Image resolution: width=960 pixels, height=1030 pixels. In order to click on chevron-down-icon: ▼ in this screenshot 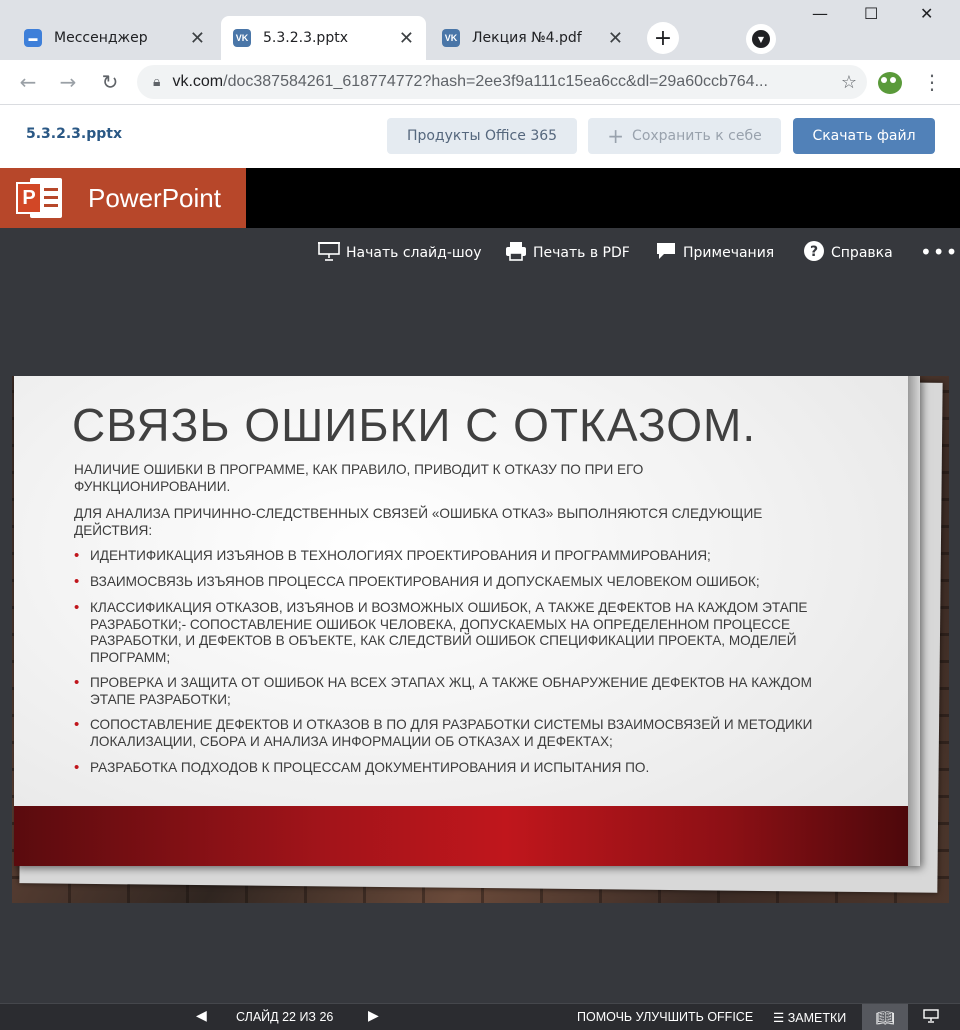, I will do `click(761, 39)`.